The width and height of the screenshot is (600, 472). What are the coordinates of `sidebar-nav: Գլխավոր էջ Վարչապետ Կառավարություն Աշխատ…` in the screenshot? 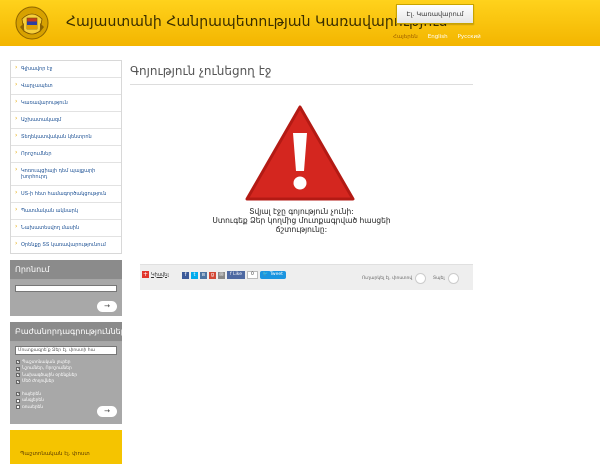 It's located at (66, 157).